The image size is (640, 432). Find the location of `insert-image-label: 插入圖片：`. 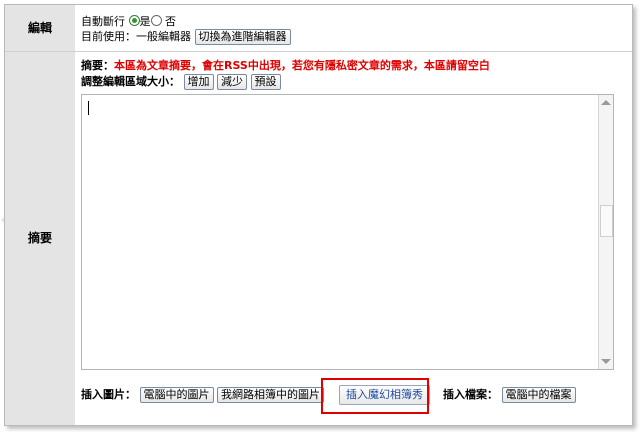

insert-image-label: 插入圖片： is located at coordinates (108, 394).